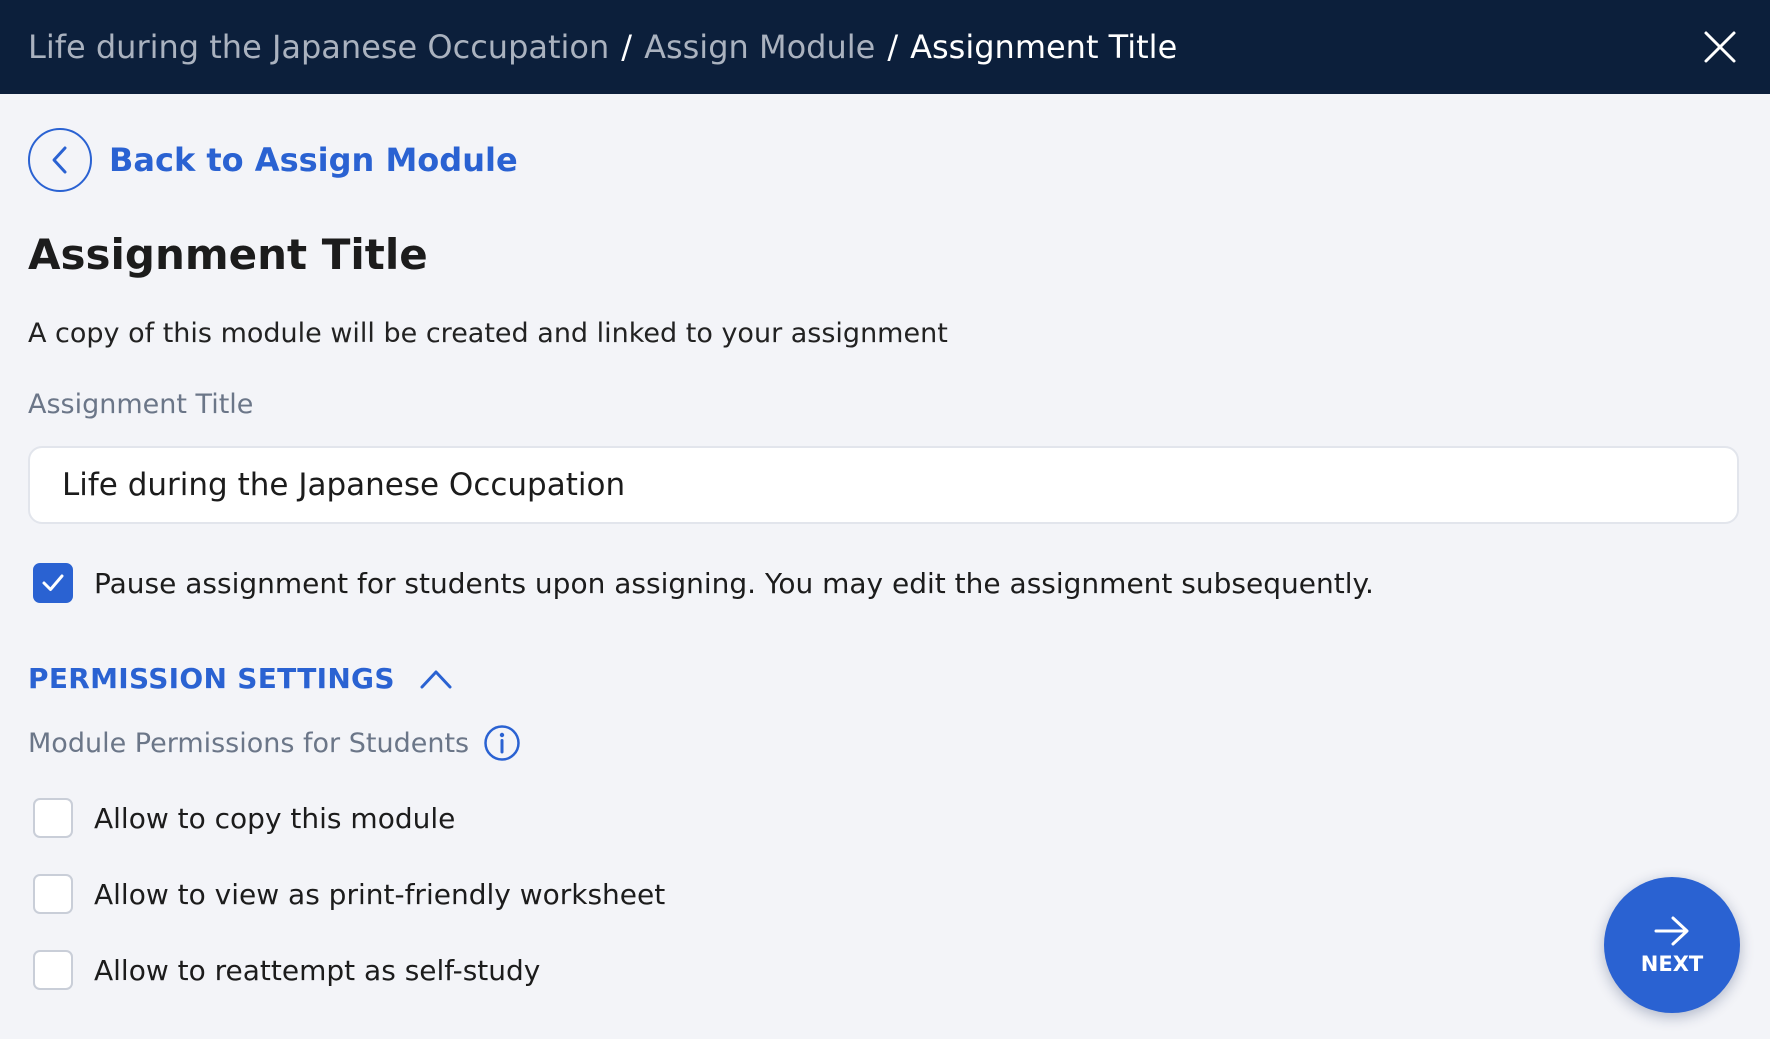 The image size is (1770, 1039). Describe the element at coordinates (53, 818) in the screenshot. I see `permission-copy-checkbox` at that location.